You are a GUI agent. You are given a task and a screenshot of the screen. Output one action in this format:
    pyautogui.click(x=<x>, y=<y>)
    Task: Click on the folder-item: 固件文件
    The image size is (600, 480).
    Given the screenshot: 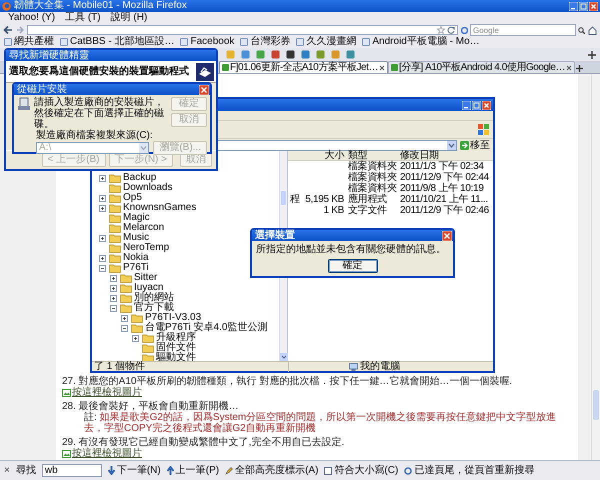 What is the action you would take?
    pyautogui.click(x=176, y=348)
    